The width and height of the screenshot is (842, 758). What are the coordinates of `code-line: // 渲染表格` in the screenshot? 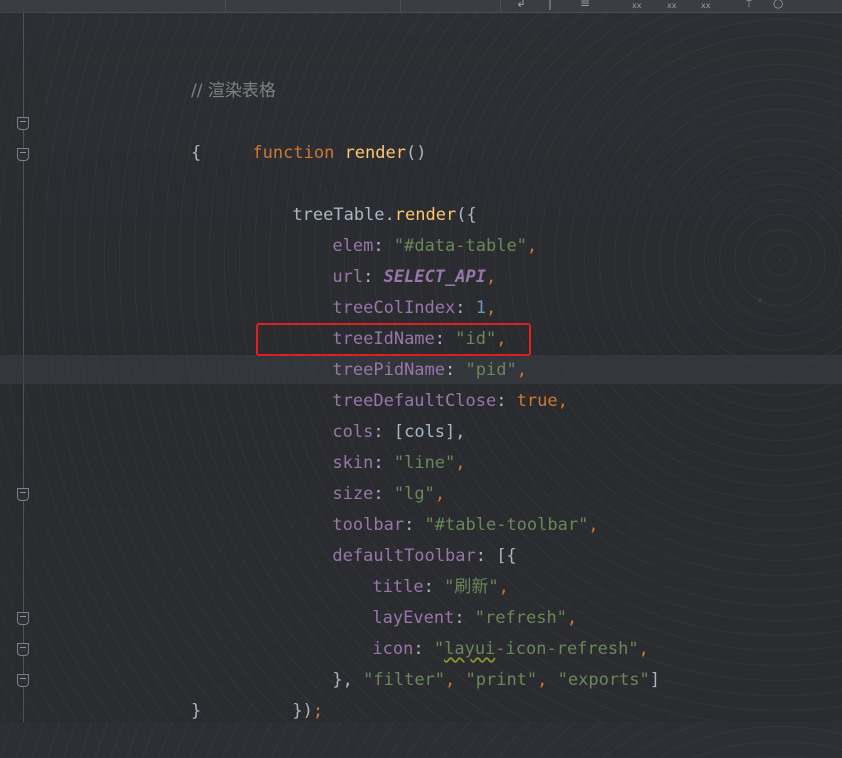 It's located at (421, 73).